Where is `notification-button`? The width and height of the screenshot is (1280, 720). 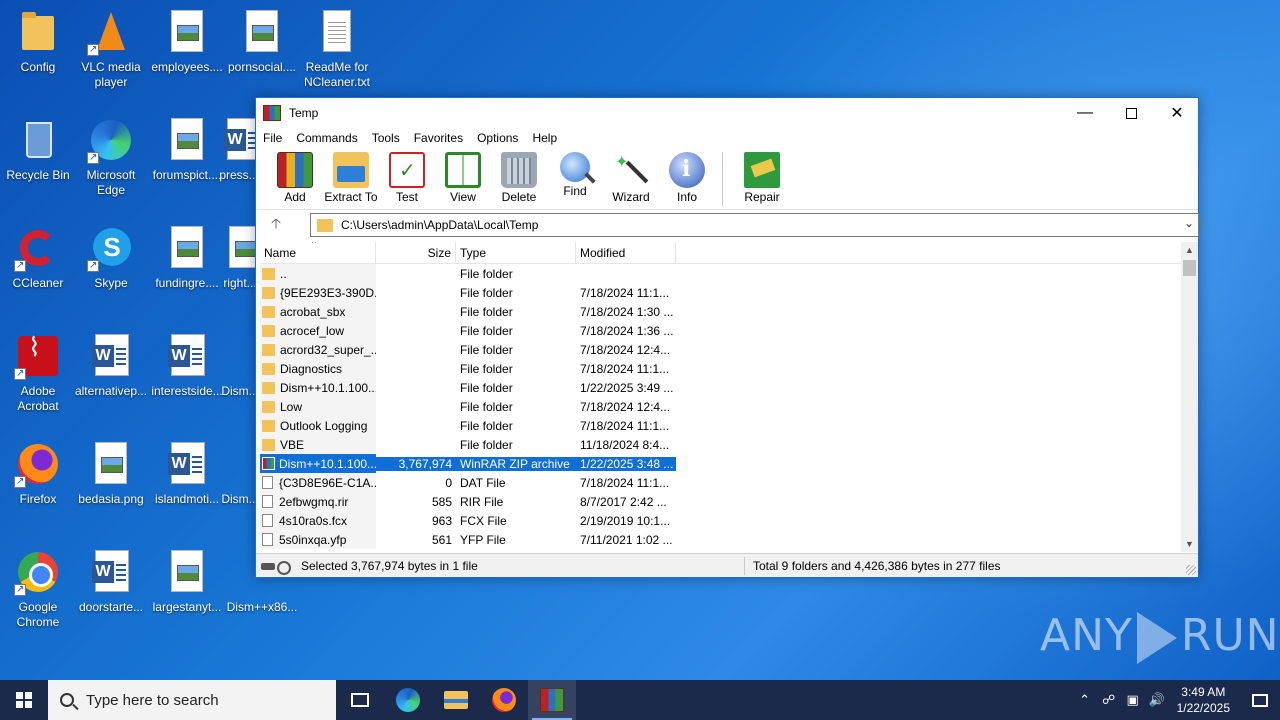
notification-button is located at coordinates (1260, 700).